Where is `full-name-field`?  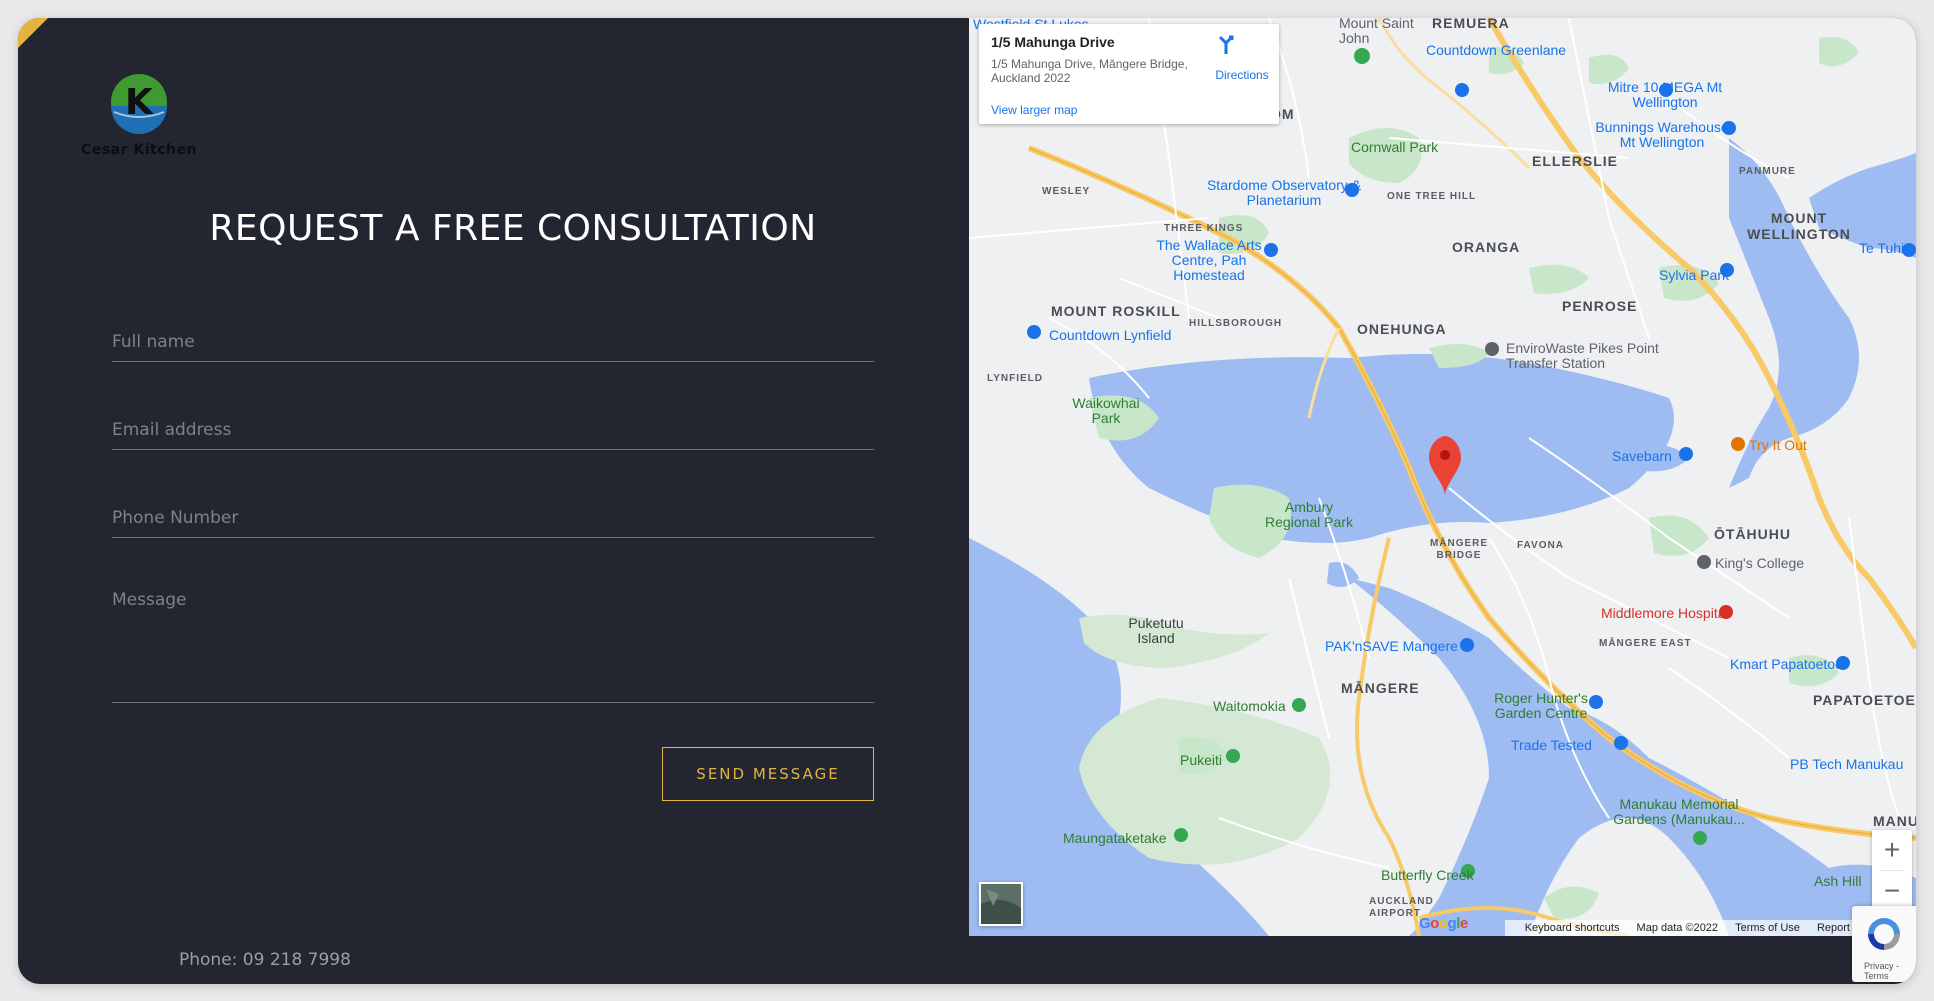
full-name-field is located at coordinates (493, 342).